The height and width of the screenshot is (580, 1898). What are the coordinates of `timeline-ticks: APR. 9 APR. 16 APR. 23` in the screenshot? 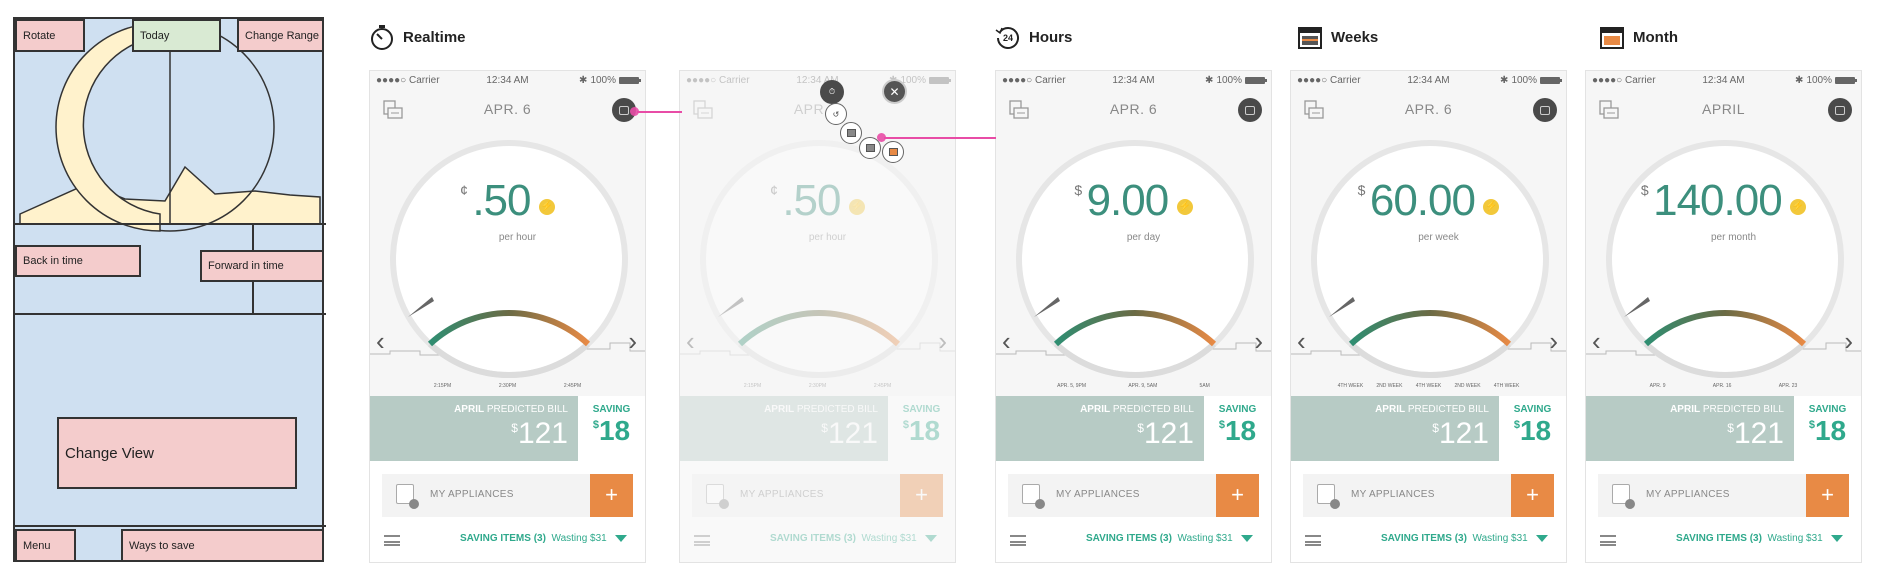 It's located at (1723, 389).